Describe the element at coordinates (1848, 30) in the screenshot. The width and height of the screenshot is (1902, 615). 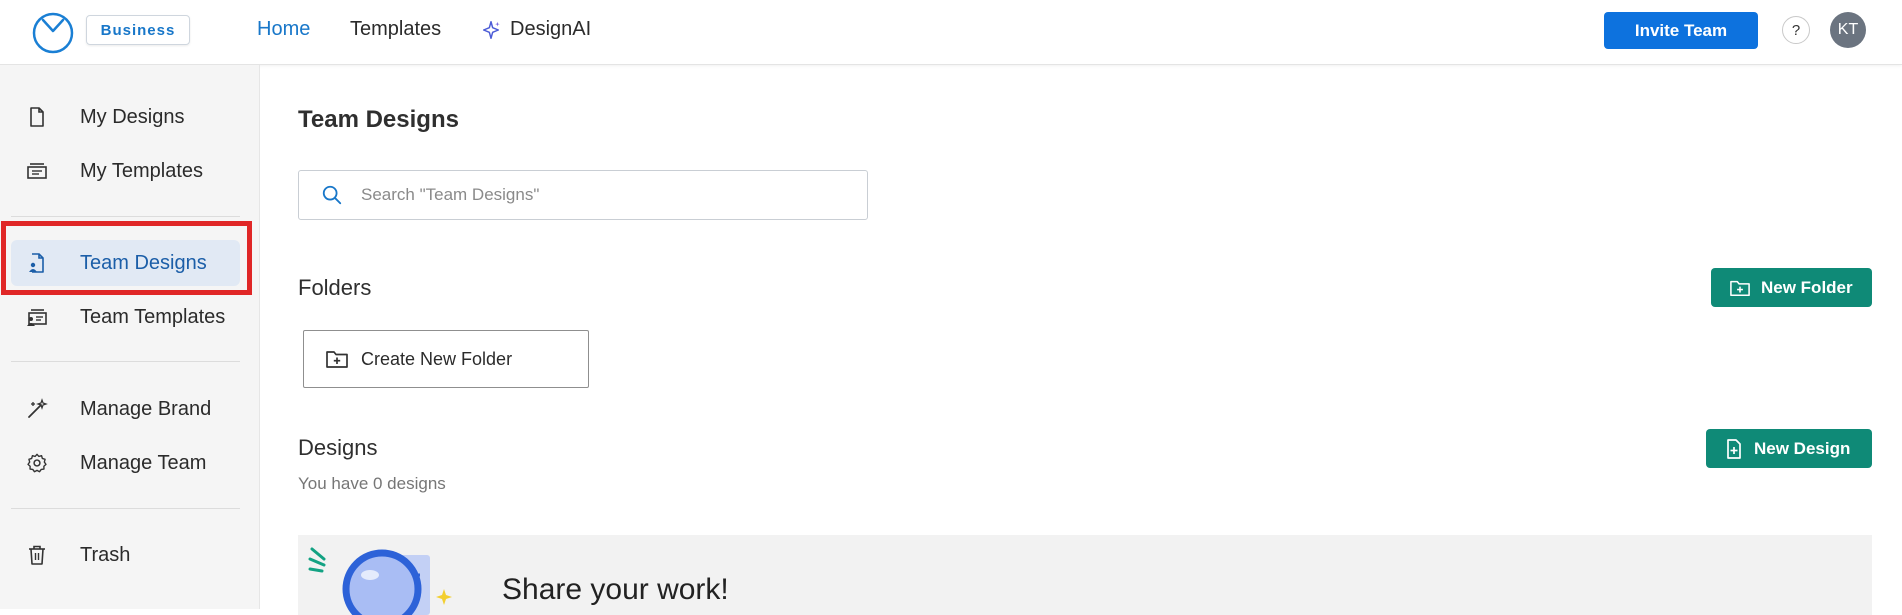
I see `user-avatar: KT` at that location.